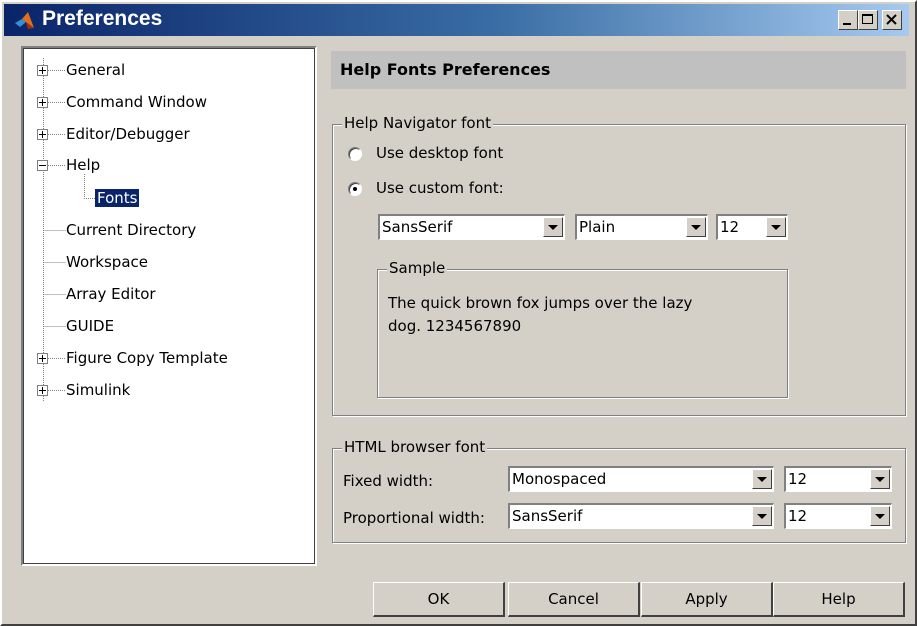  I want to click on tree-item-label: Help, so click(83, 165).